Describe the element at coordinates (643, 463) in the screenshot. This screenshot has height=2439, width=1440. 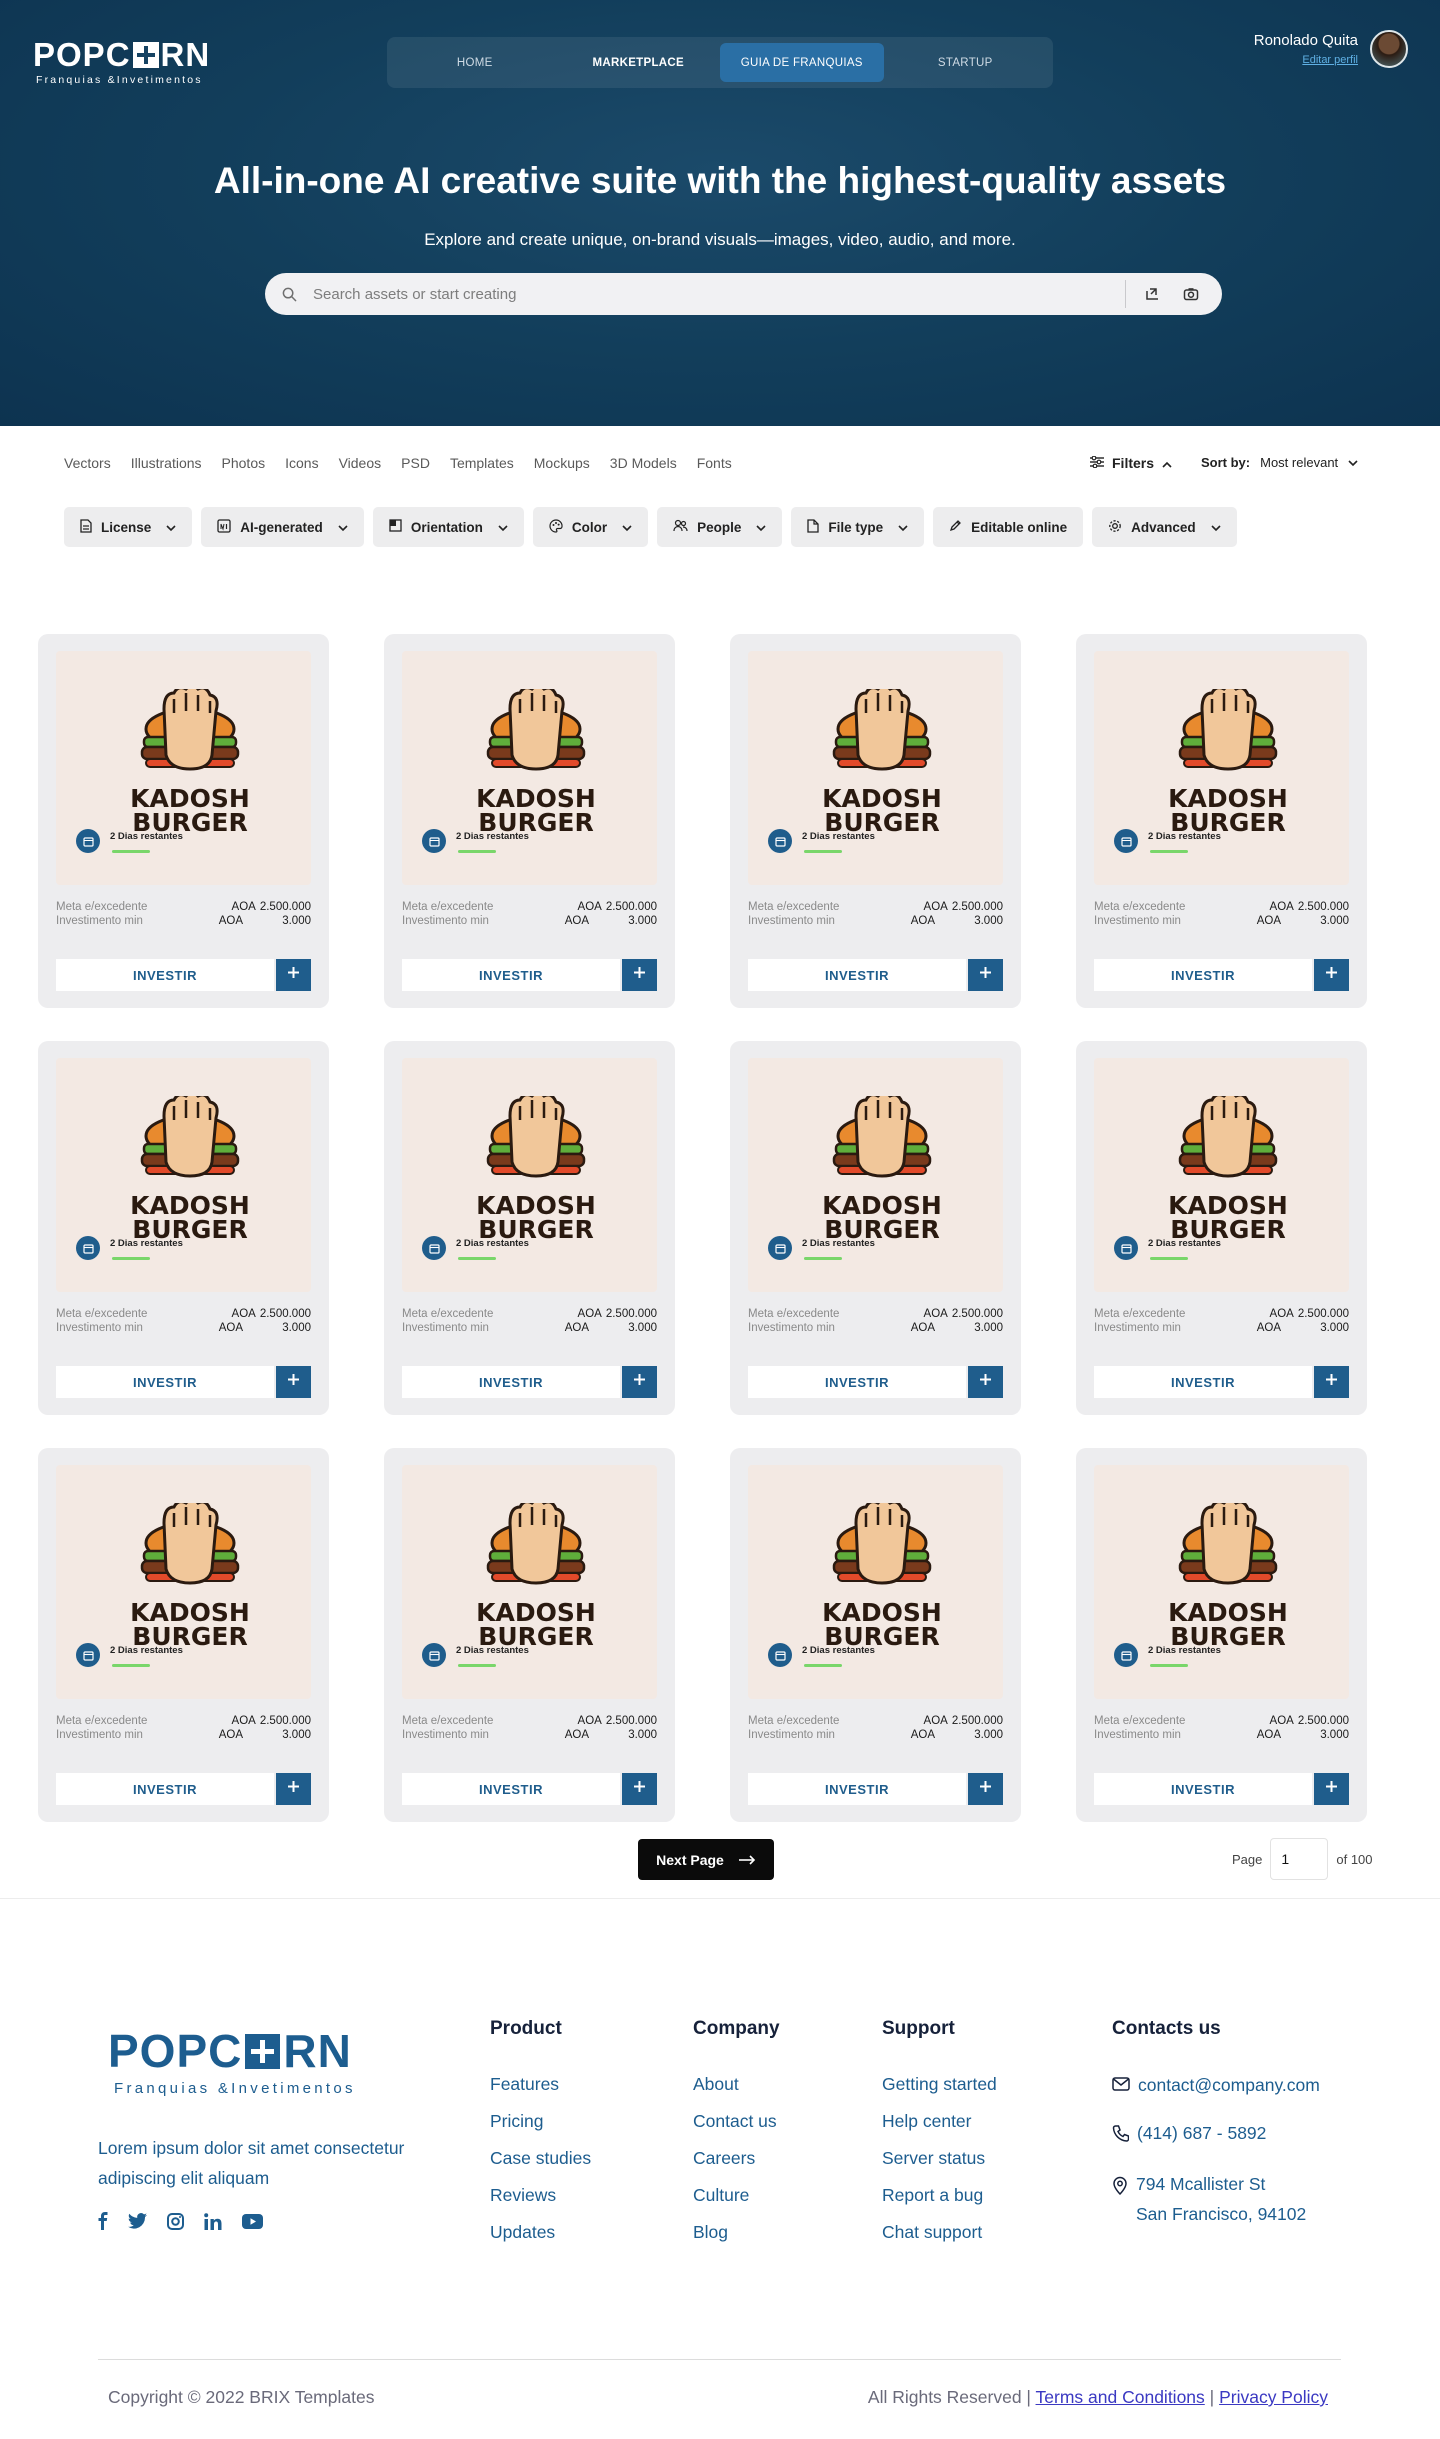
I see `tab-3d-models: 3D Models` at that location.